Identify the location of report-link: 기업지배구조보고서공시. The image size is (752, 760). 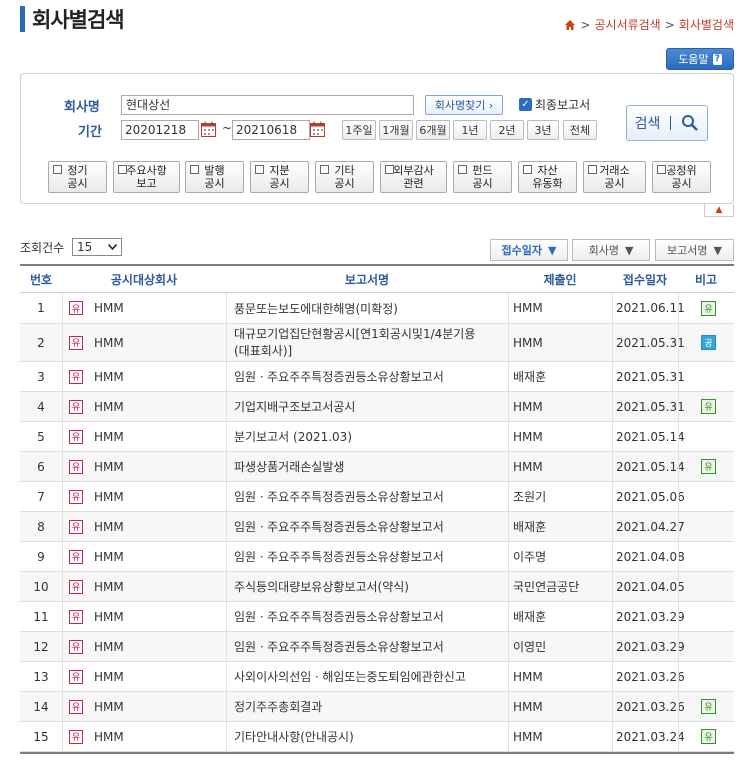
(294, 406).